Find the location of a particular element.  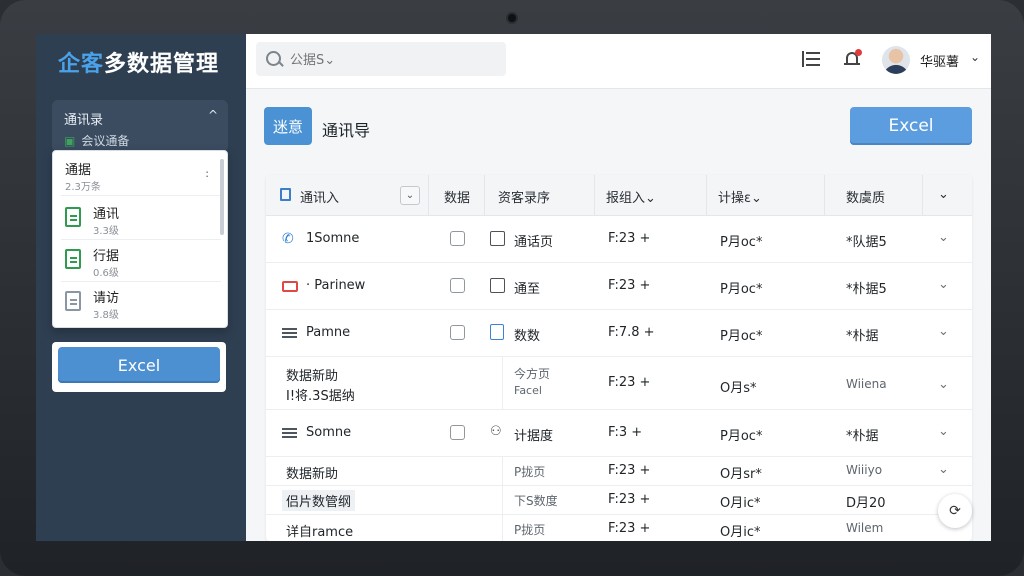

sidebar-excel-button: Excel is located at coordinates (139, 365).